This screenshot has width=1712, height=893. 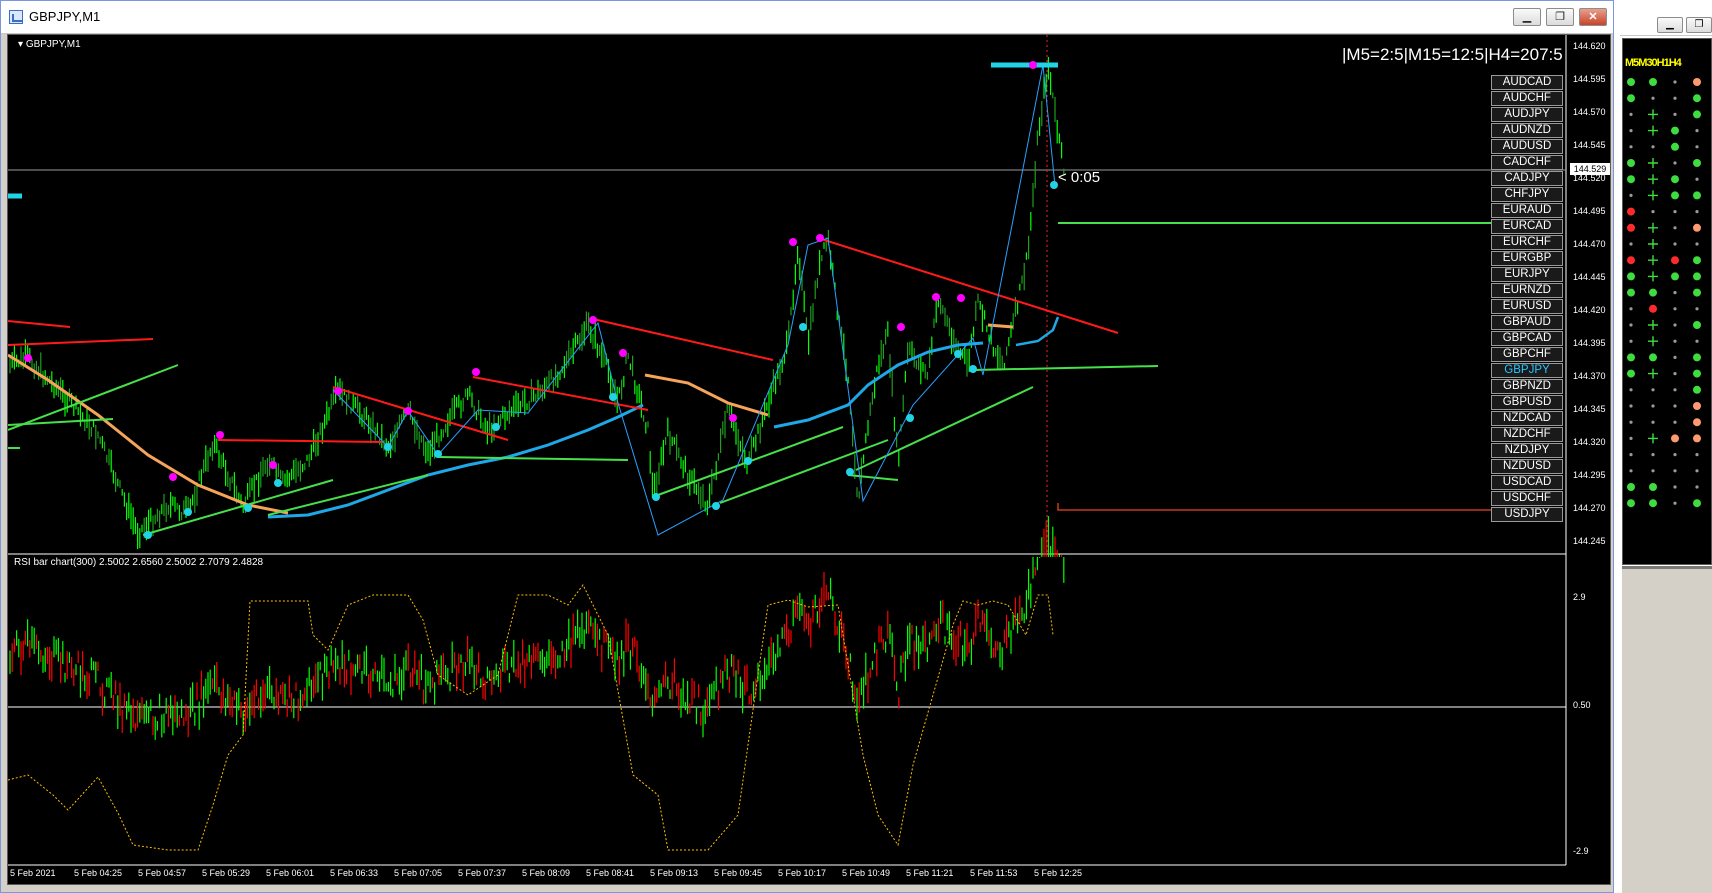 What do you see at coordinates (1527, 466) in the screenshot?
I see `symbol-button-nzdusd: NZDUSD` at bounding box center [1527, 466].